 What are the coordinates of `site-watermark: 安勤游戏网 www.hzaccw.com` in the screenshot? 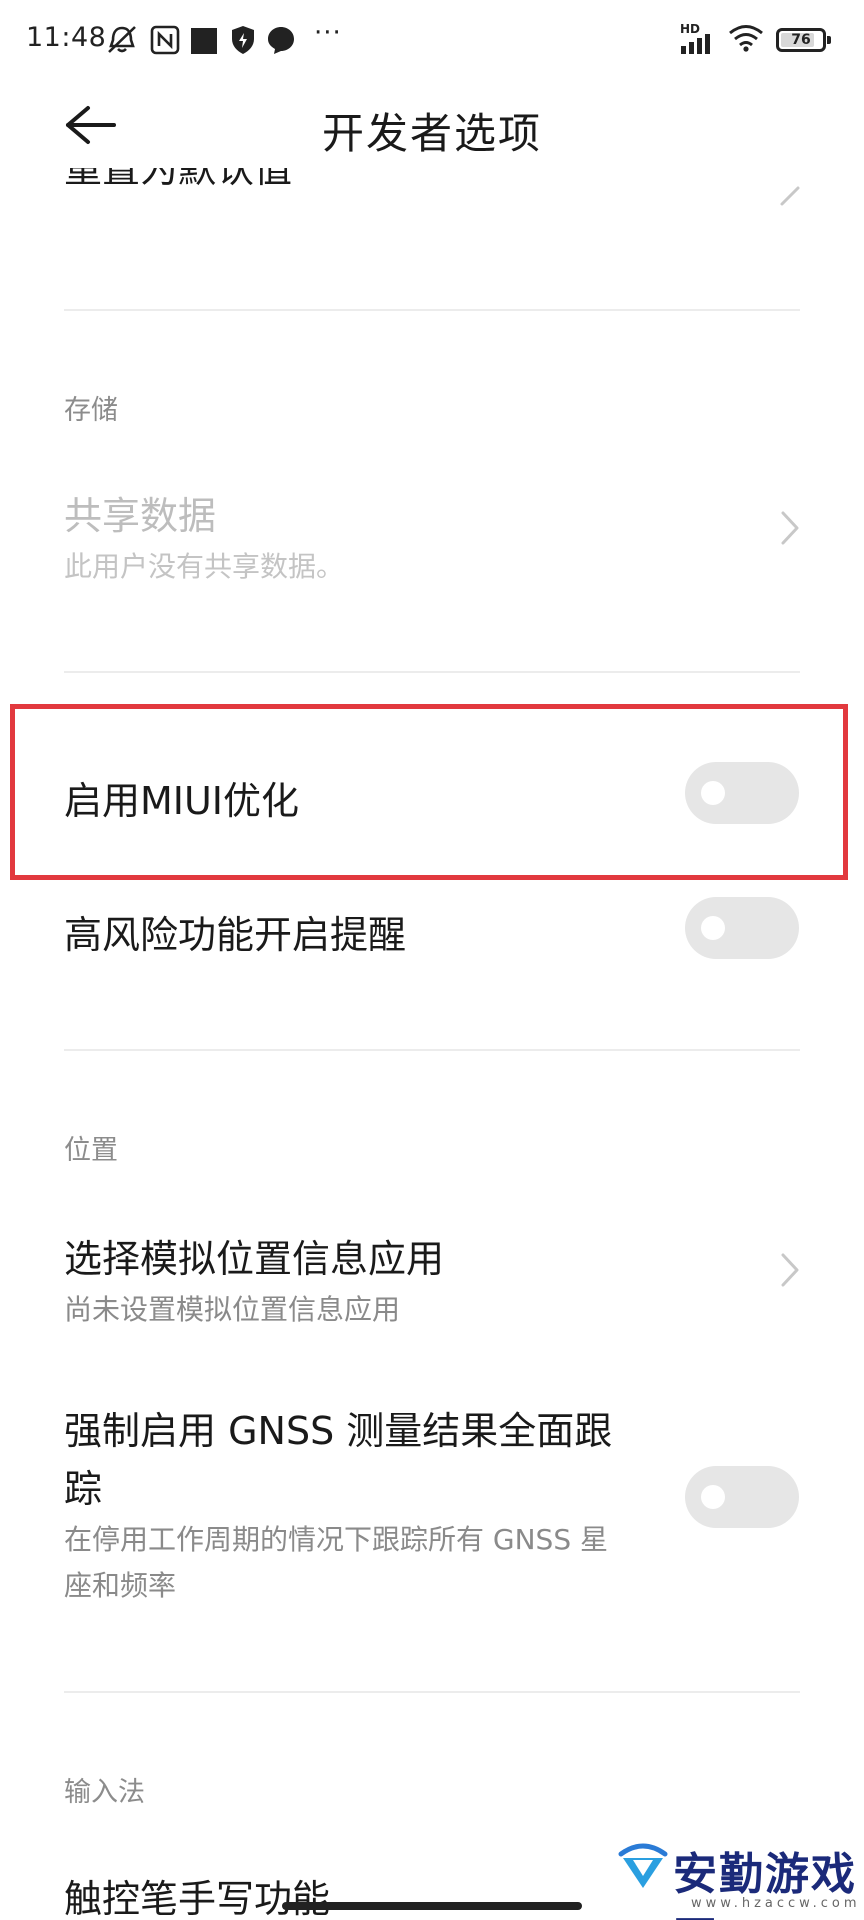 It's located at (734, 1876).